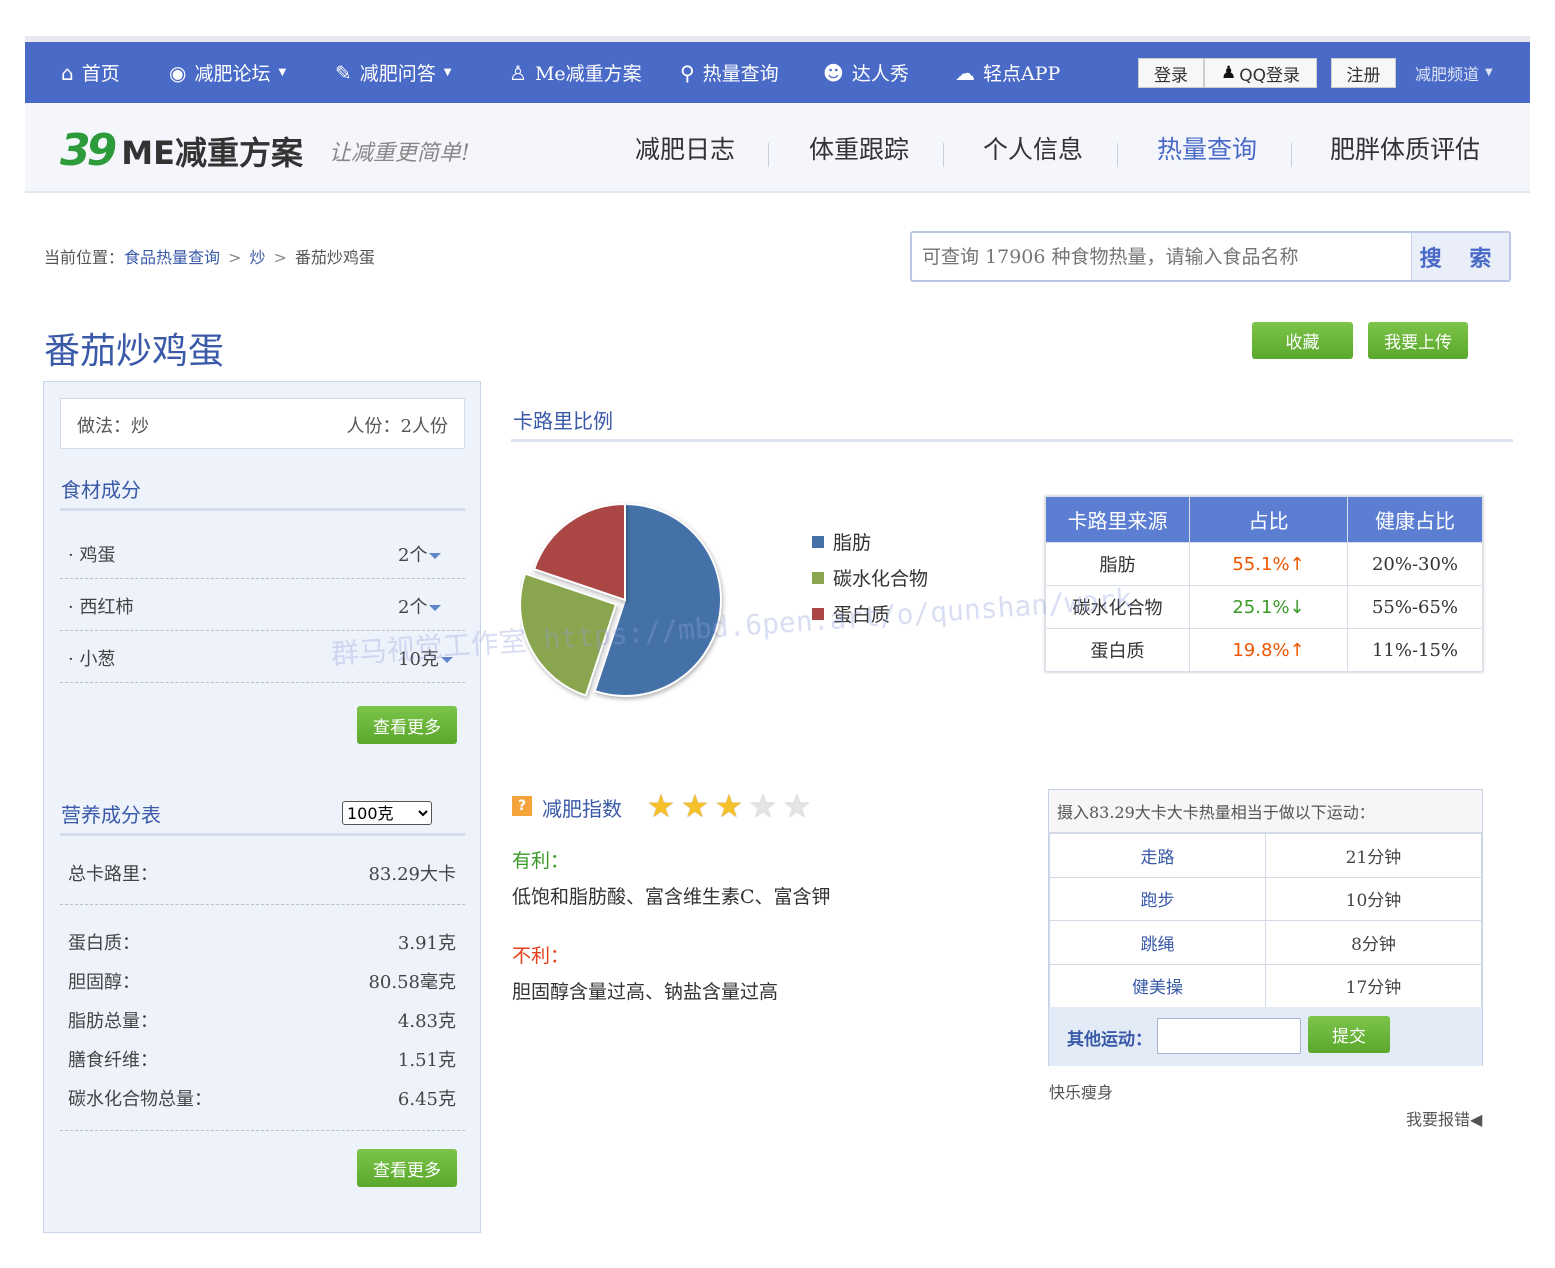 The height and width of the screenshot is (1268, 1555). What do you see at coordinates (1228, 73) in the screenshot?
I see `qq-icon: ♟` at bounding box center [1228, 73].